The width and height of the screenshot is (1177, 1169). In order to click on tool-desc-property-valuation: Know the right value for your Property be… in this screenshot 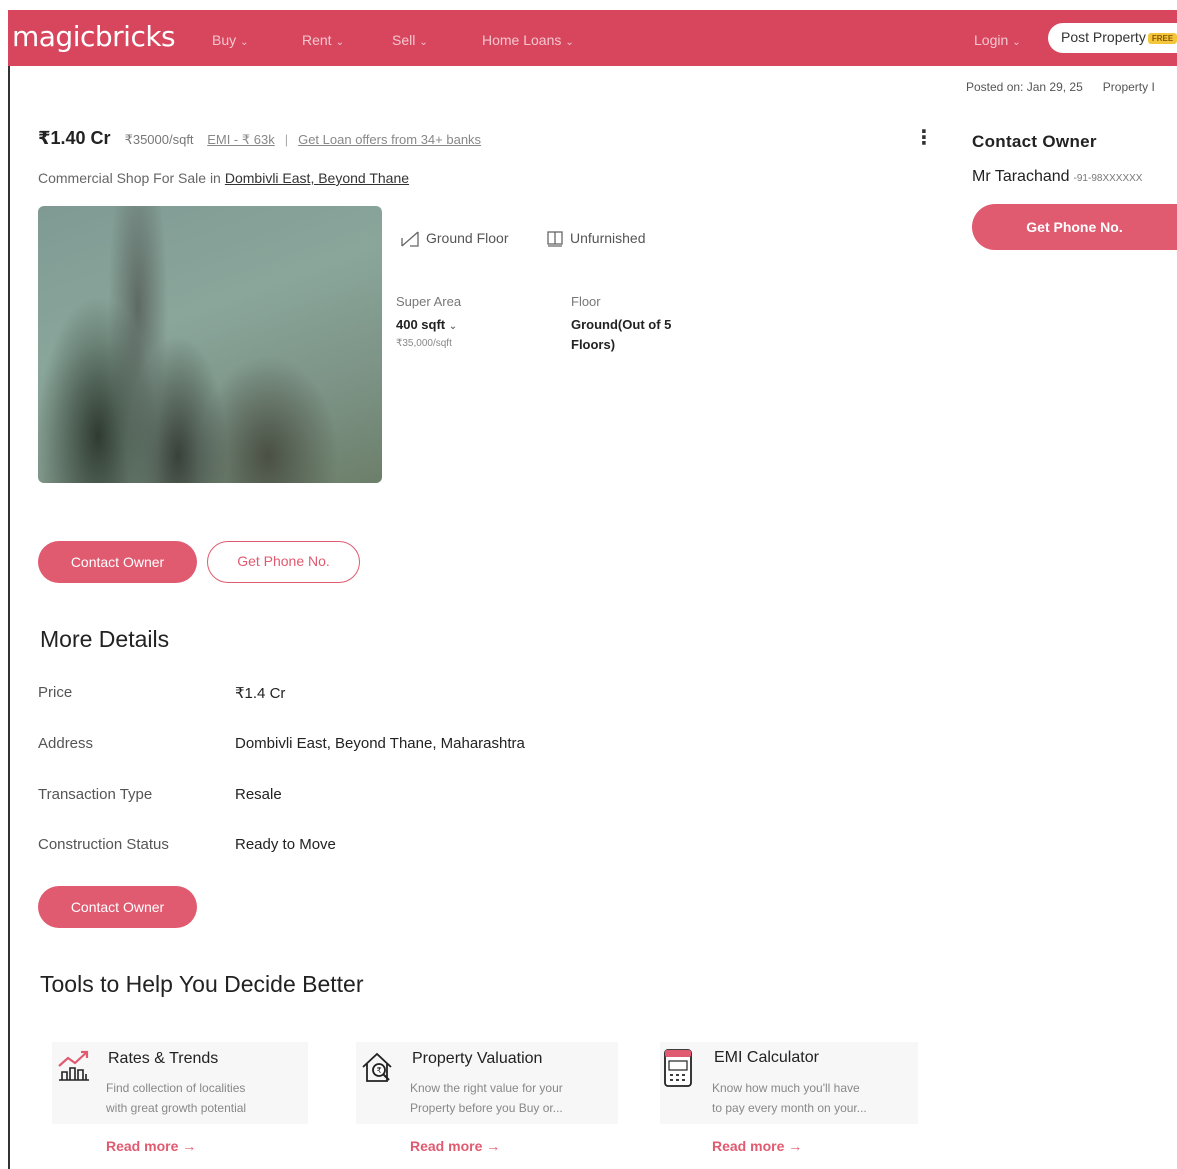, I will do `click(515, 1098)`.